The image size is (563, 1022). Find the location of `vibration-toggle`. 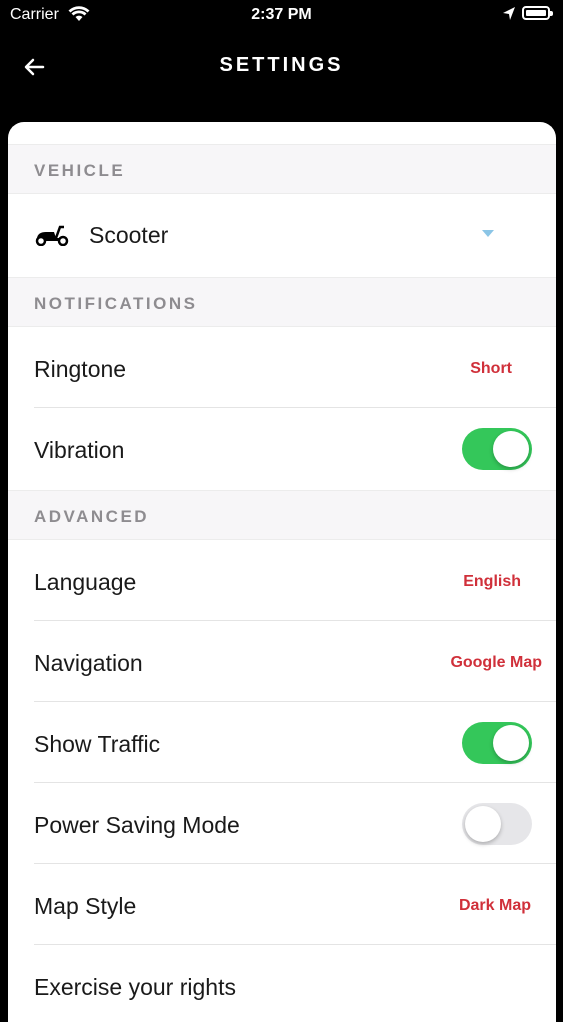

vibration-toggle is located at coordinates (497, 449).